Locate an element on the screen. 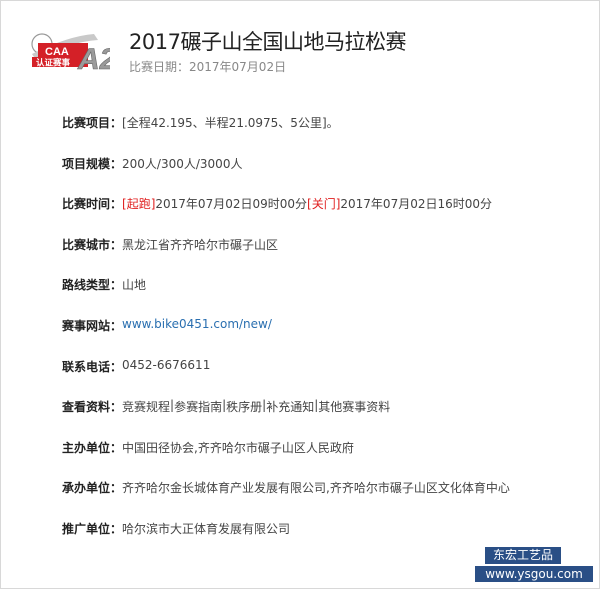 The image size is (600, 589). info-row-scale: 项目规模： 200人/300人/3000人 is located at coordinates (327, 175).